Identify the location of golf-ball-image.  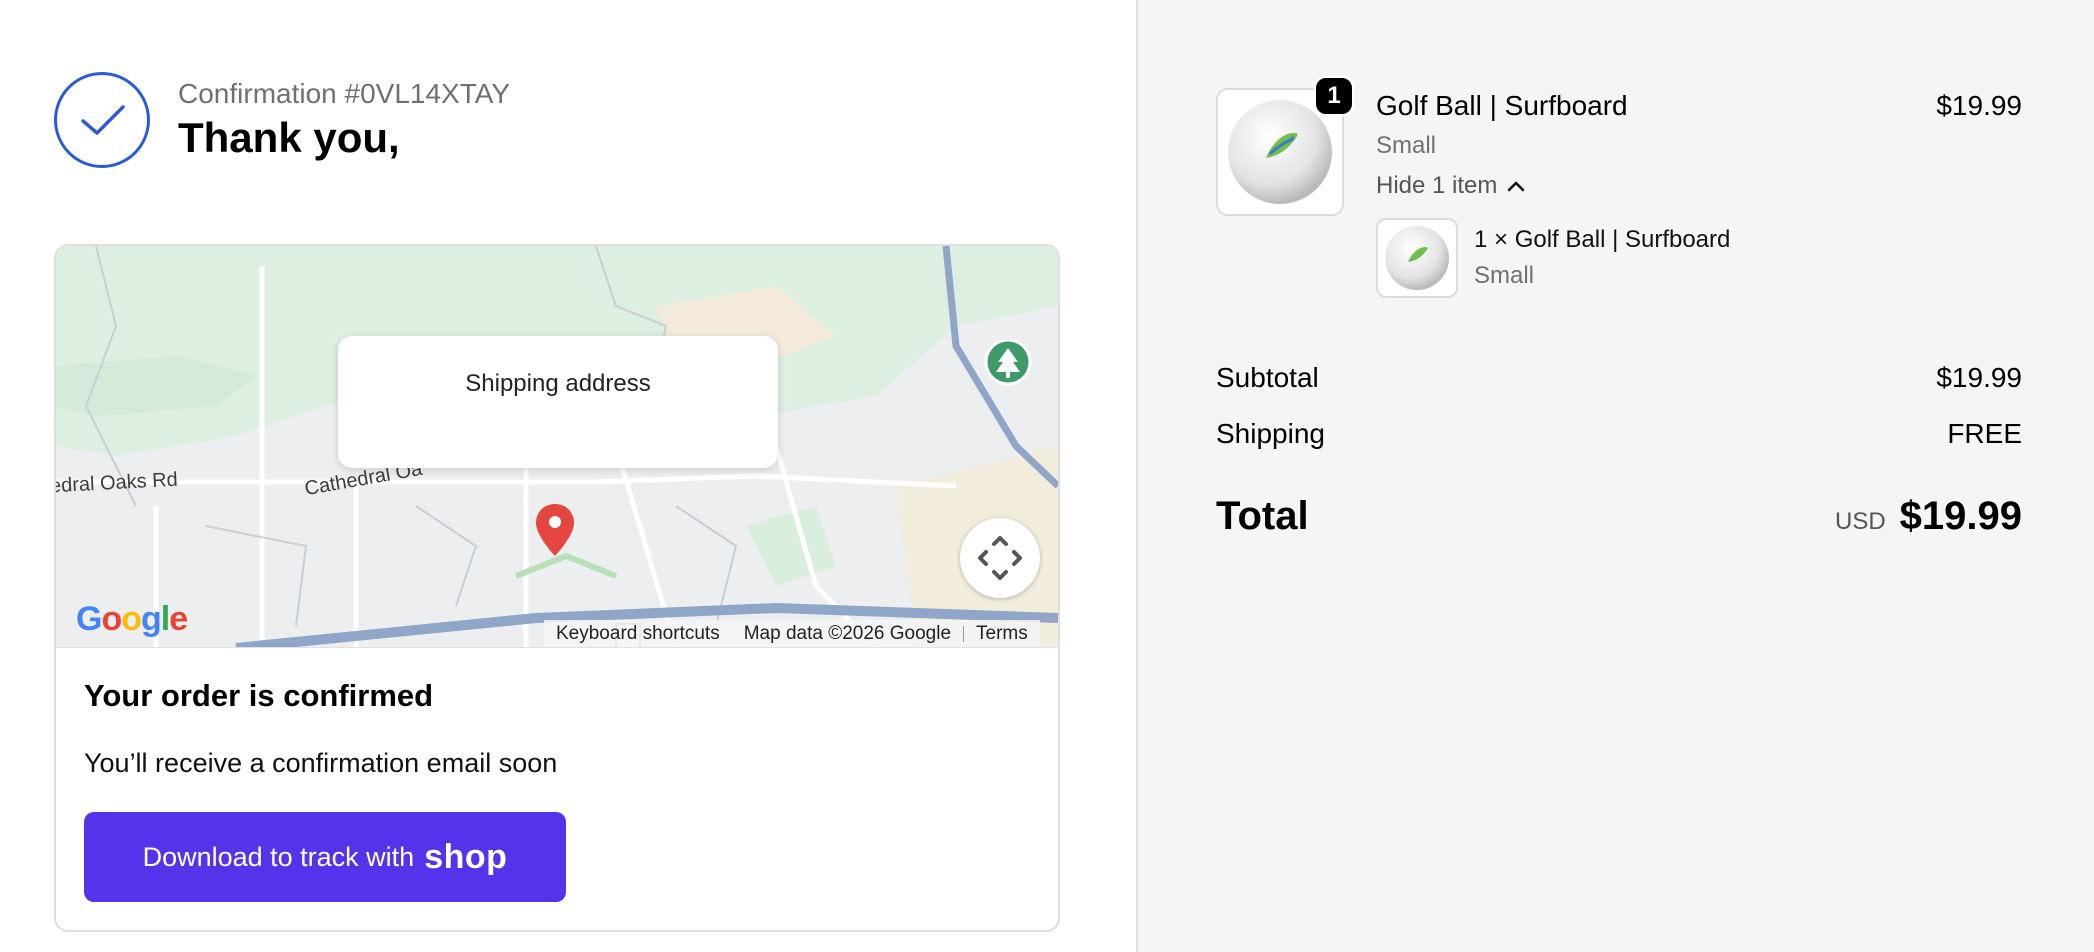
(1417, 258).